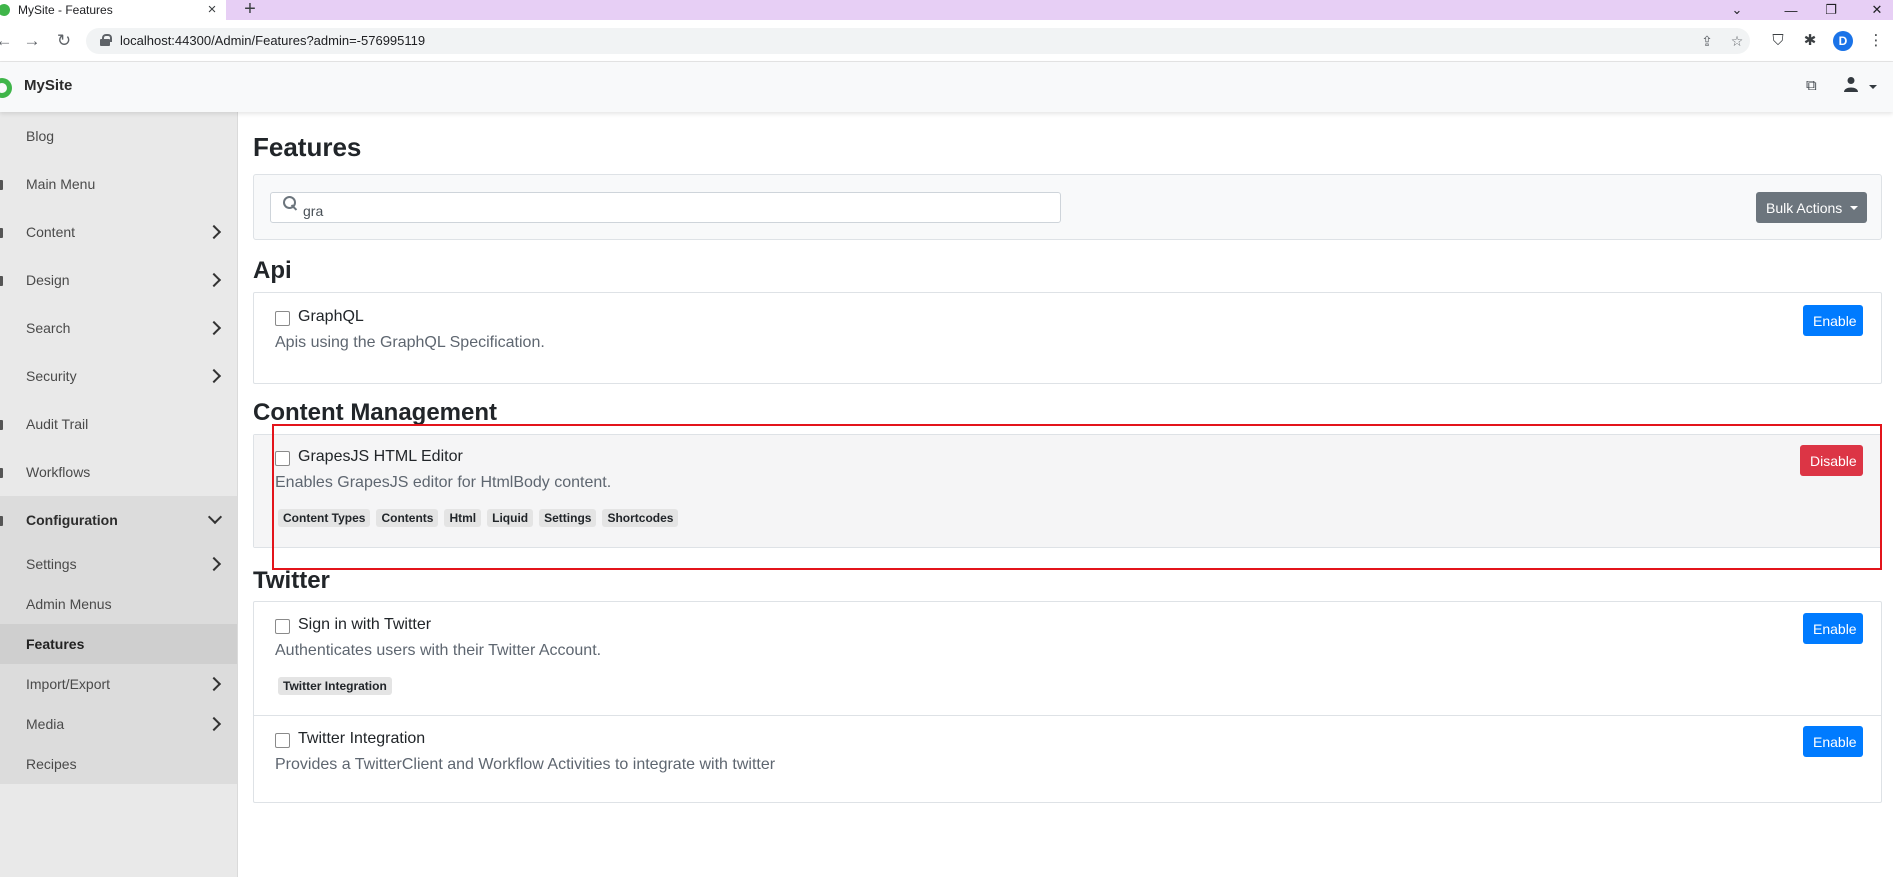  What do you see at coordinates (118, 472) in the screenshot?
I see `sidebar-item-workflows: Workflows` at bounding box center [118, 472].